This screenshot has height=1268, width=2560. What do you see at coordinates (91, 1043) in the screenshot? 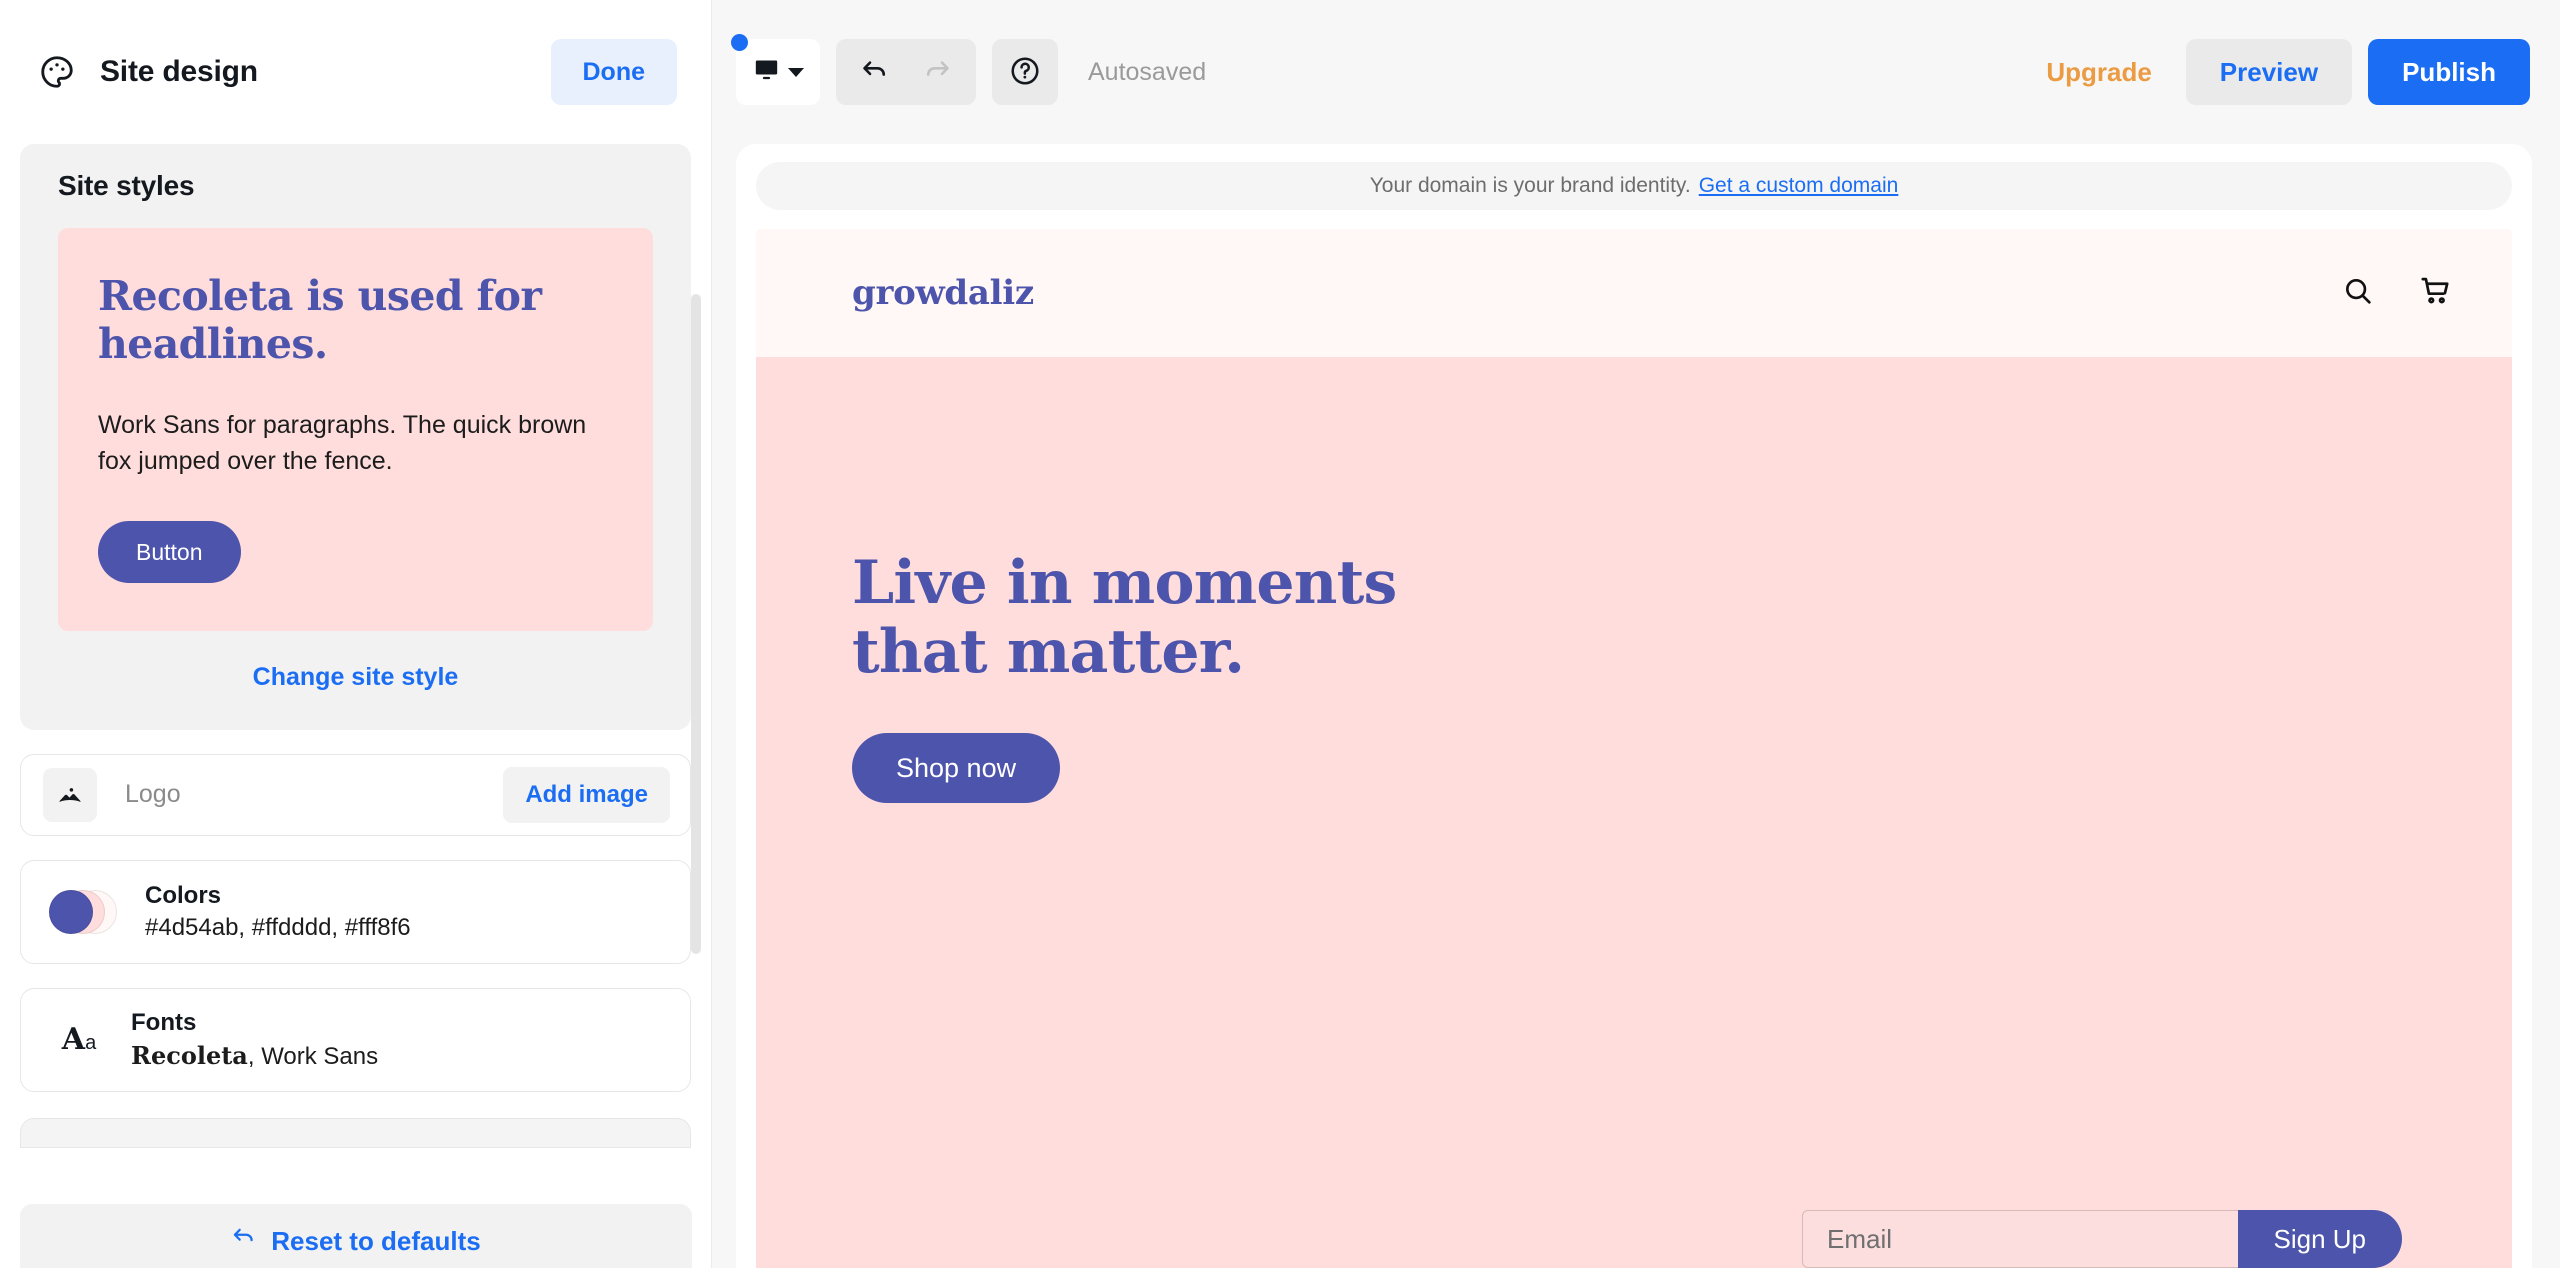
I see `font-icon-small-a: a` at bounding box center [91, 1043].